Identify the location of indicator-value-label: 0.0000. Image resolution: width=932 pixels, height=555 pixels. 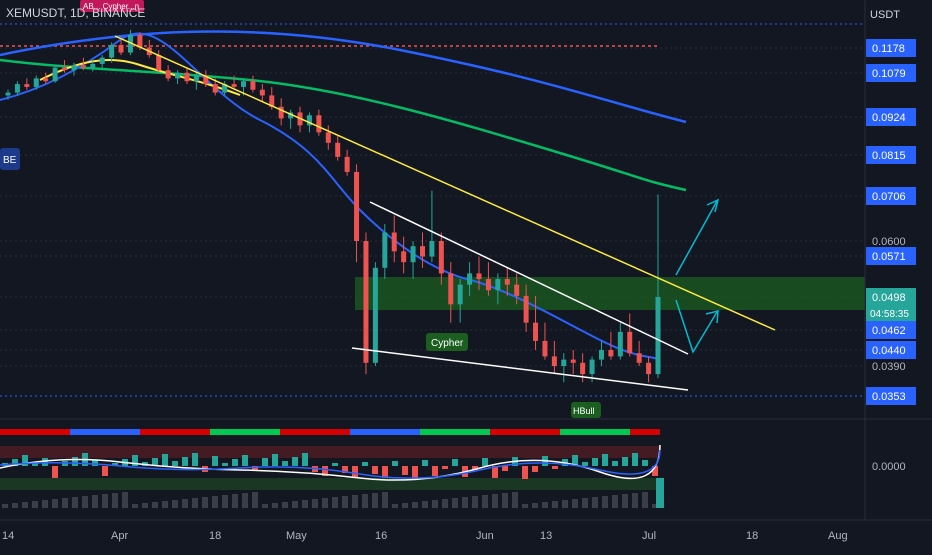
(889, 467).